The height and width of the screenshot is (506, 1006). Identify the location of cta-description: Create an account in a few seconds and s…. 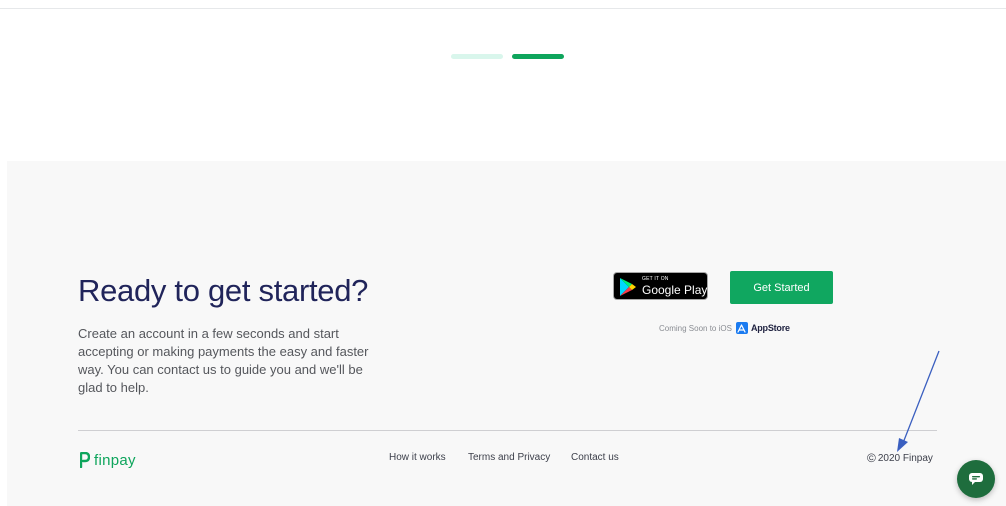
(223, 360).